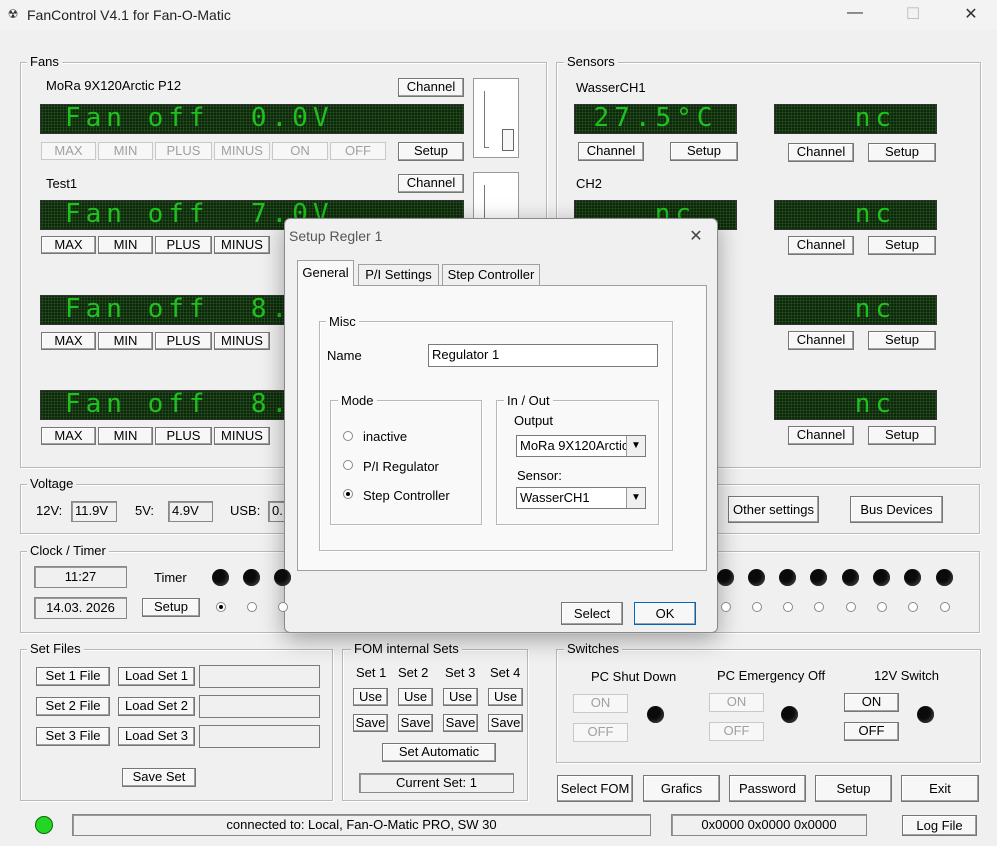 This screenshot has height=846, width=997. I want to click on fom-use2-button: Use, so click(415, 697).